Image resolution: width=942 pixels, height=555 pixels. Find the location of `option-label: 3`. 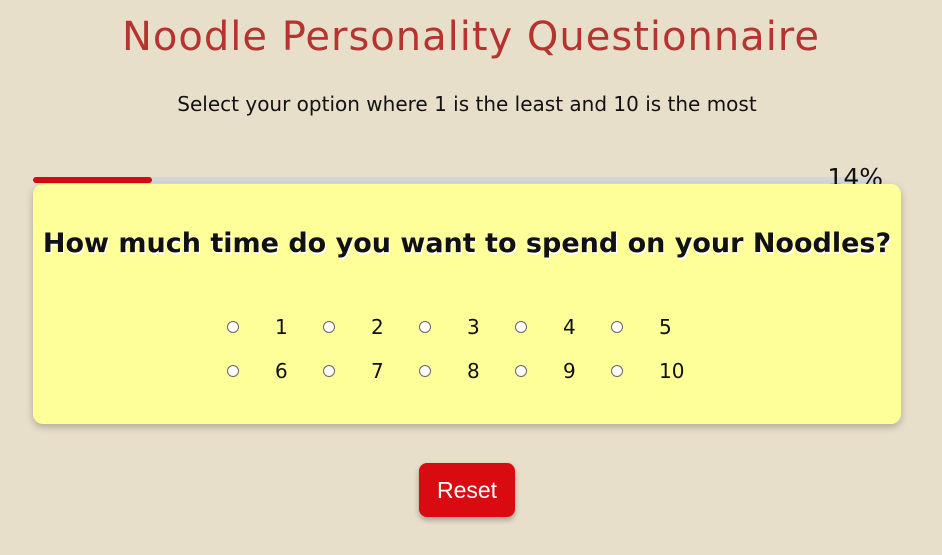

option-label: 3 is located at coordinates (473, 327).